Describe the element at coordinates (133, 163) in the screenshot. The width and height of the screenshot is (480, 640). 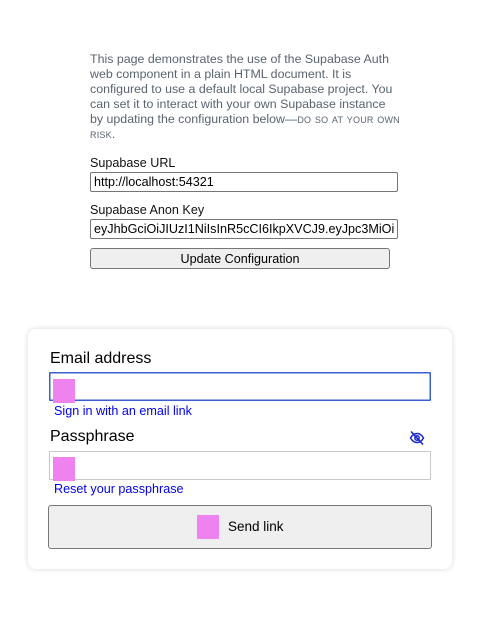
I see `supabase-url-label: Supabase URL` at that location.